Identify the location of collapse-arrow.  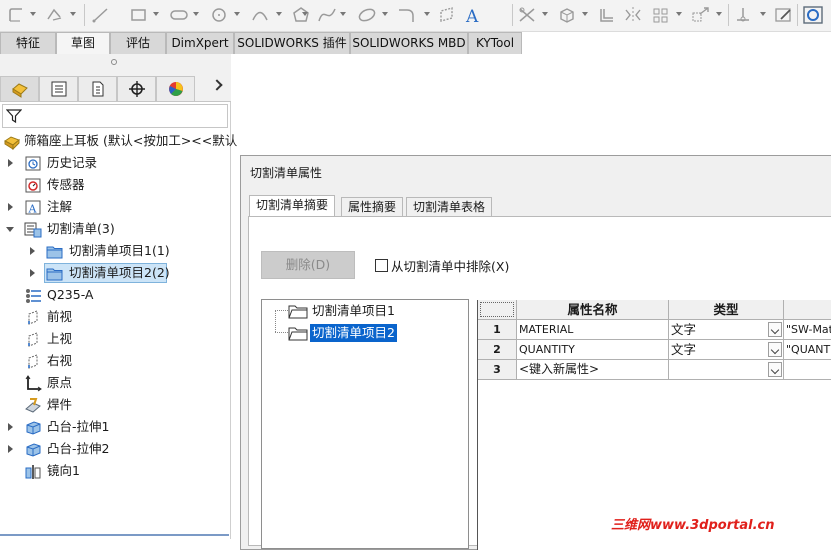
(10, 229).